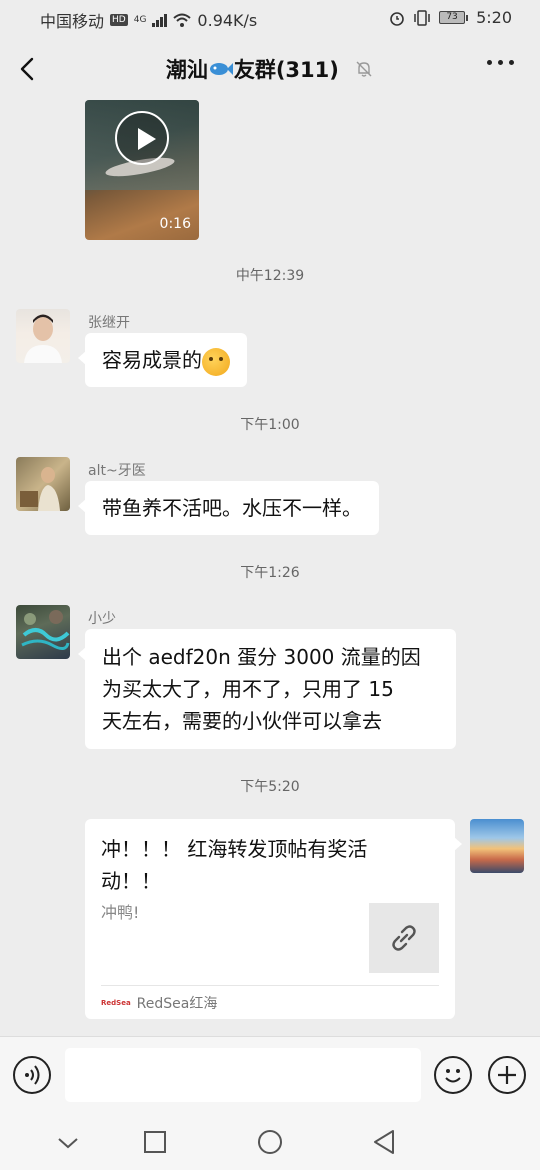 Image resolution: width=540 pixels, height=1170 pixels. What do you see at coordinates (422, 17) in the screenshot?
I see `vibrate-icon` at bounding box center [422, 17].